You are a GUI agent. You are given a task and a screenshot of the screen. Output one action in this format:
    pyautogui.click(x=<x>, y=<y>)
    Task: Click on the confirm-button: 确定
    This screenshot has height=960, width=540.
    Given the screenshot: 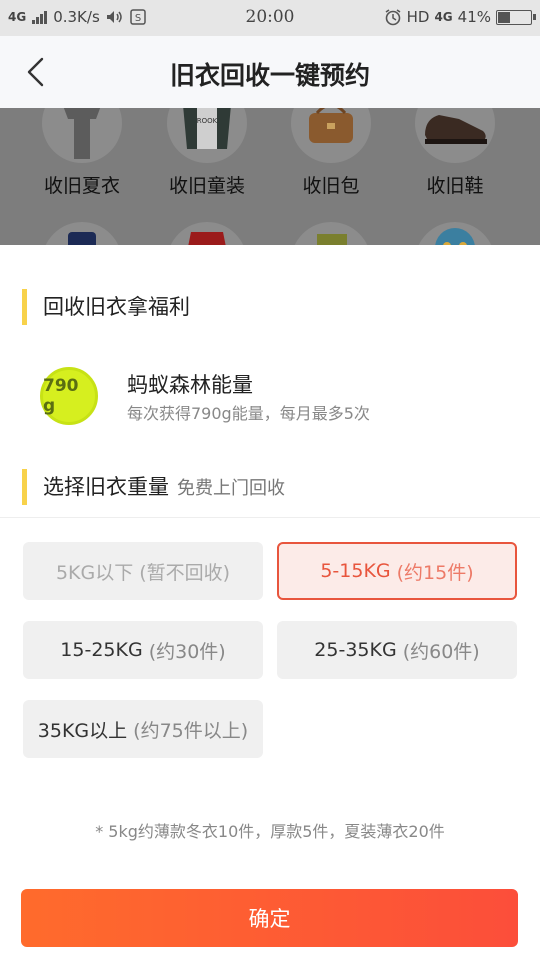 What is the action you would take?
    pyautogui.click(x=269, y=918)
    